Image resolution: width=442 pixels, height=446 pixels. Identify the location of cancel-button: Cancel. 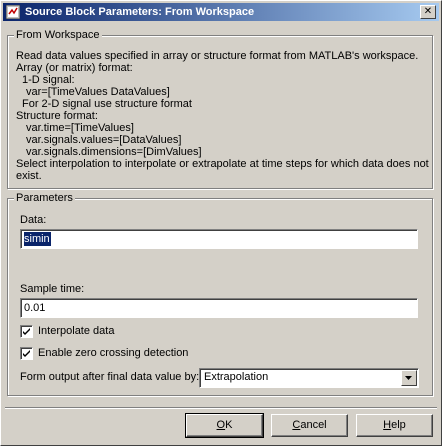
(309, 425).